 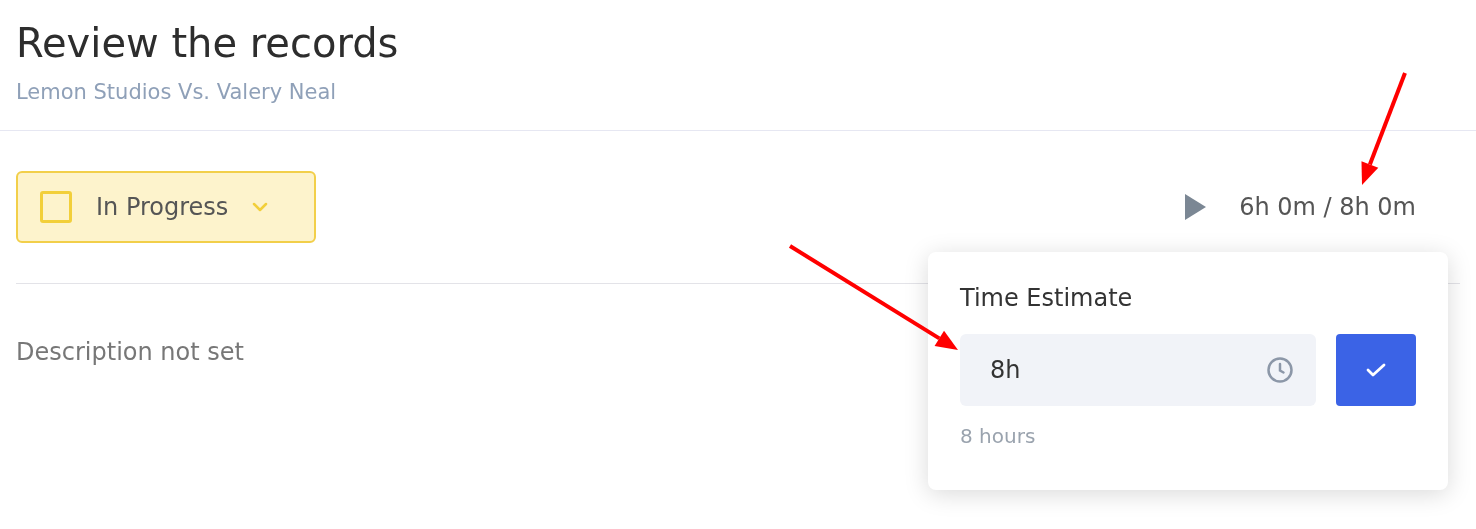 I want to click on time-tracked: 6h 0m / 8h 0m, so click(x=1327, y=207).